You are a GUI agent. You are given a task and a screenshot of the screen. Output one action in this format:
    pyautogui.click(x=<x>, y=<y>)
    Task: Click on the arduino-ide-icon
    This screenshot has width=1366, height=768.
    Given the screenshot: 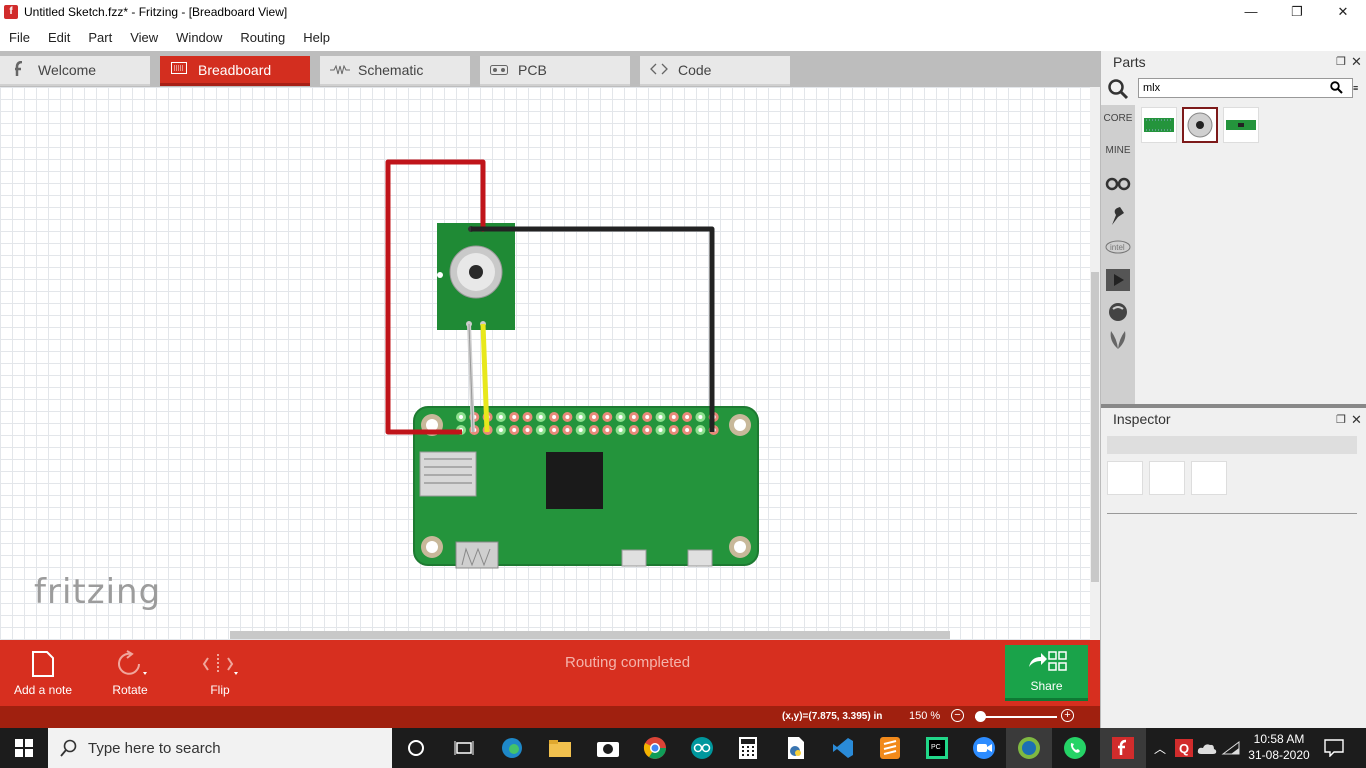 What is the action you would take?
    pyautogui.click(x=702, y=748)
    